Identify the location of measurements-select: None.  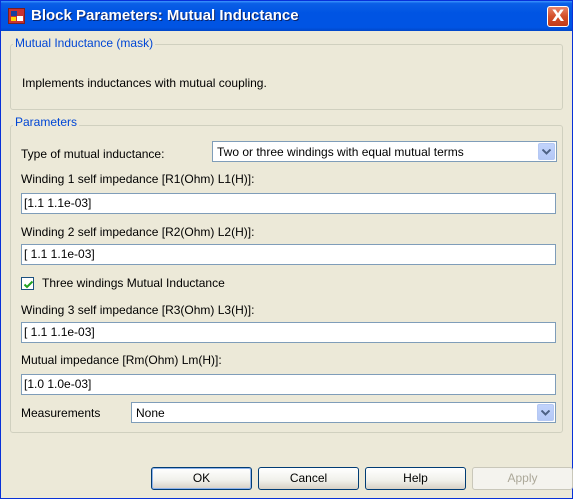
(343, 412).